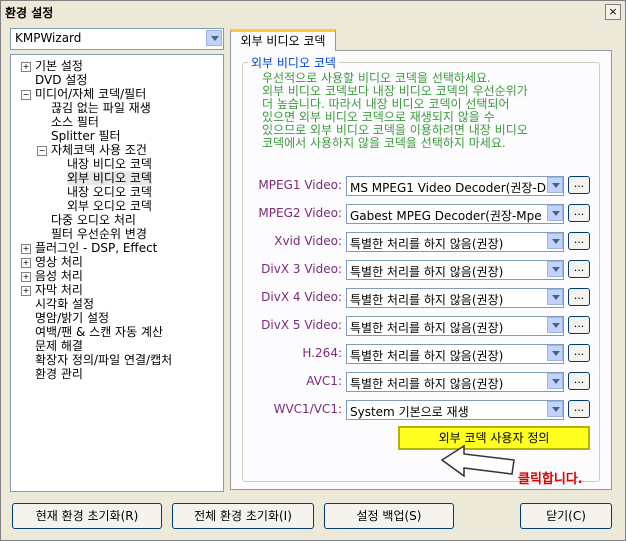 This screenshot has width=626, height=541. Describe the element at coordinates (61, 80) in the screenshot. I see `tree-item: DVD 설정` at that location.